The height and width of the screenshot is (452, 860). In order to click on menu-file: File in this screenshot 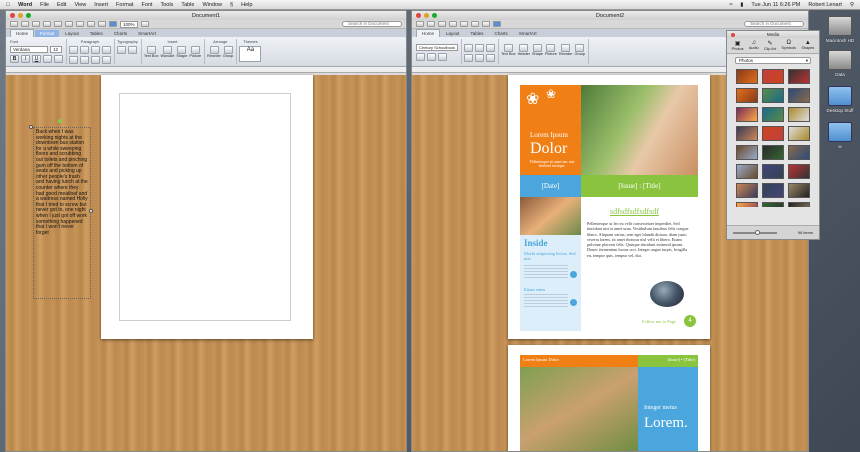, I will do `click(44, 5)`.